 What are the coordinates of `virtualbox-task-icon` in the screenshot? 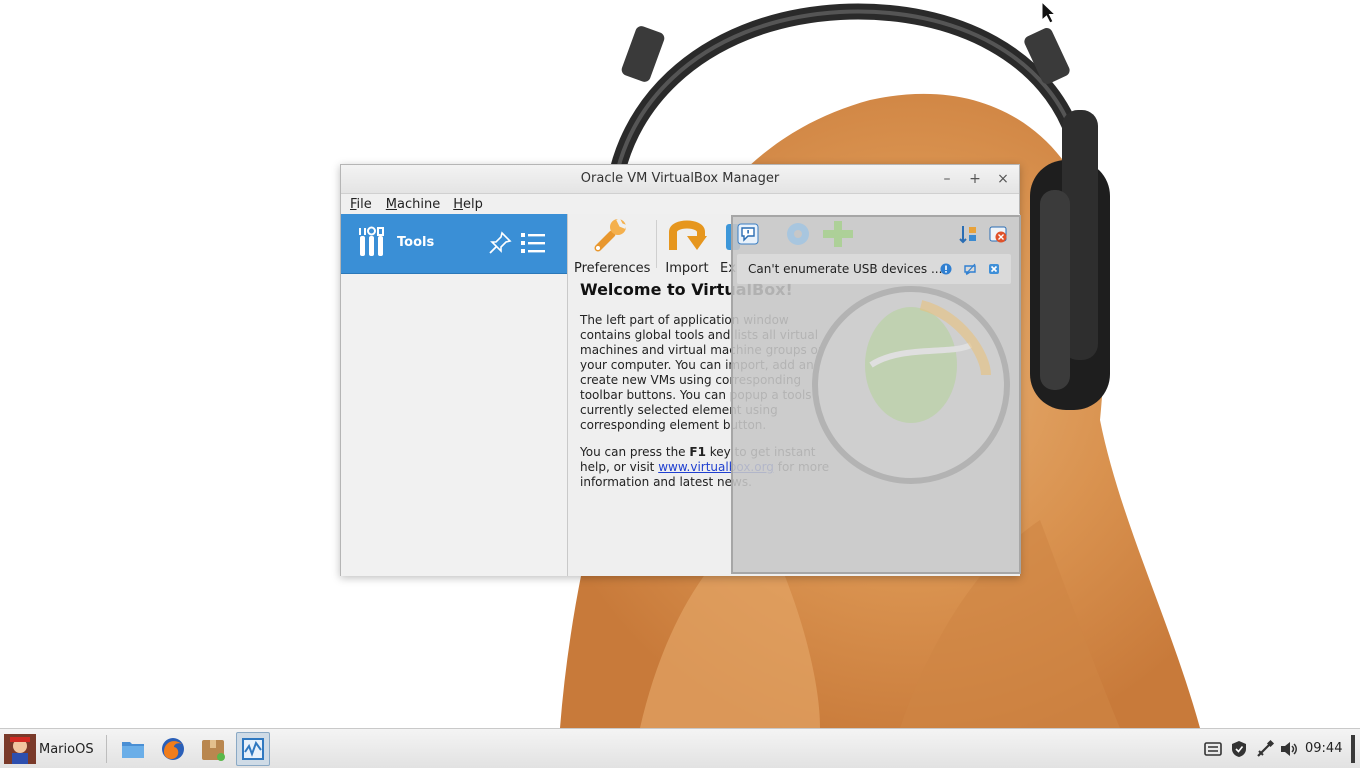 It's located at (253, 749).